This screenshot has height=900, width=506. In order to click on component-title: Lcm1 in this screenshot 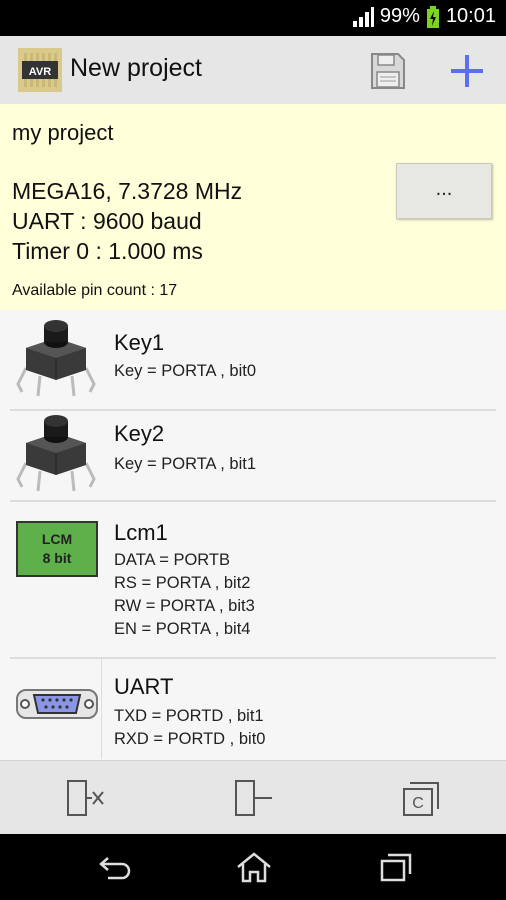, I will do `click(141, 532)`.